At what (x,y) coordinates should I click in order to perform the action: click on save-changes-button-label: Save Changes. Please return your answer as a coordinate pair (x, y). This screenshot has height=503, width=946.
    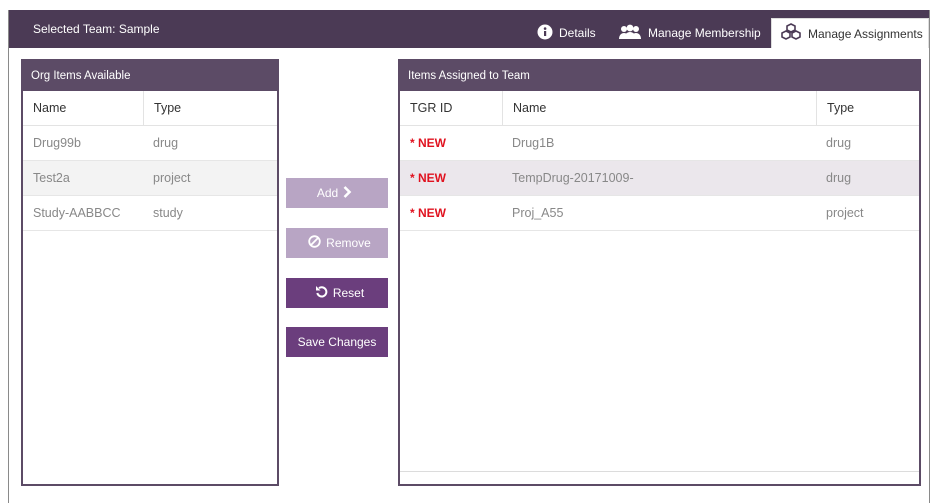
    Looking at the image, I should click on (337, 342).